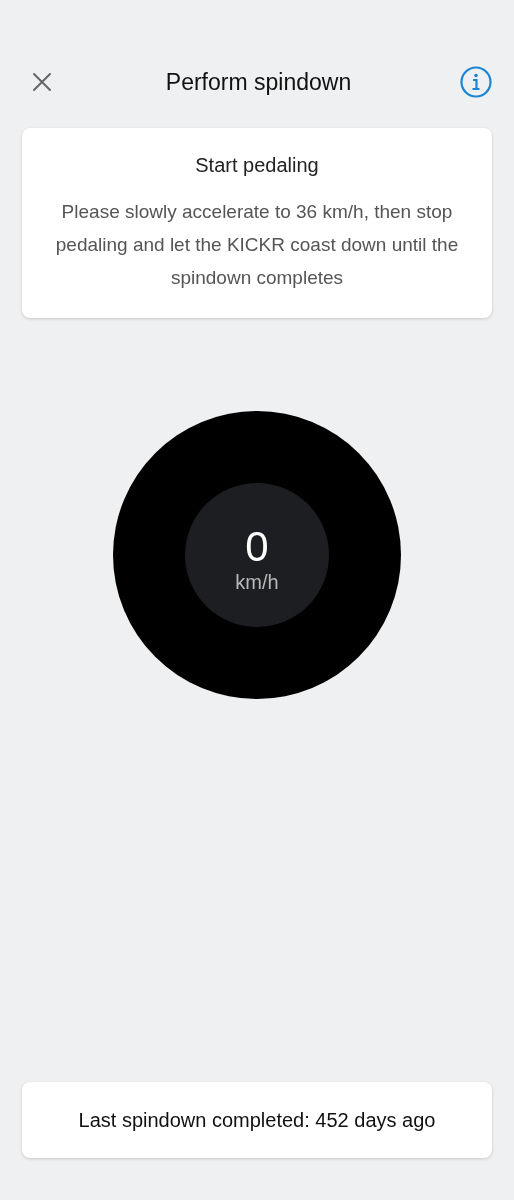  Describe the element at coordinates (257, 546) in the screenshot. I see `speed-value: 0` at that location.